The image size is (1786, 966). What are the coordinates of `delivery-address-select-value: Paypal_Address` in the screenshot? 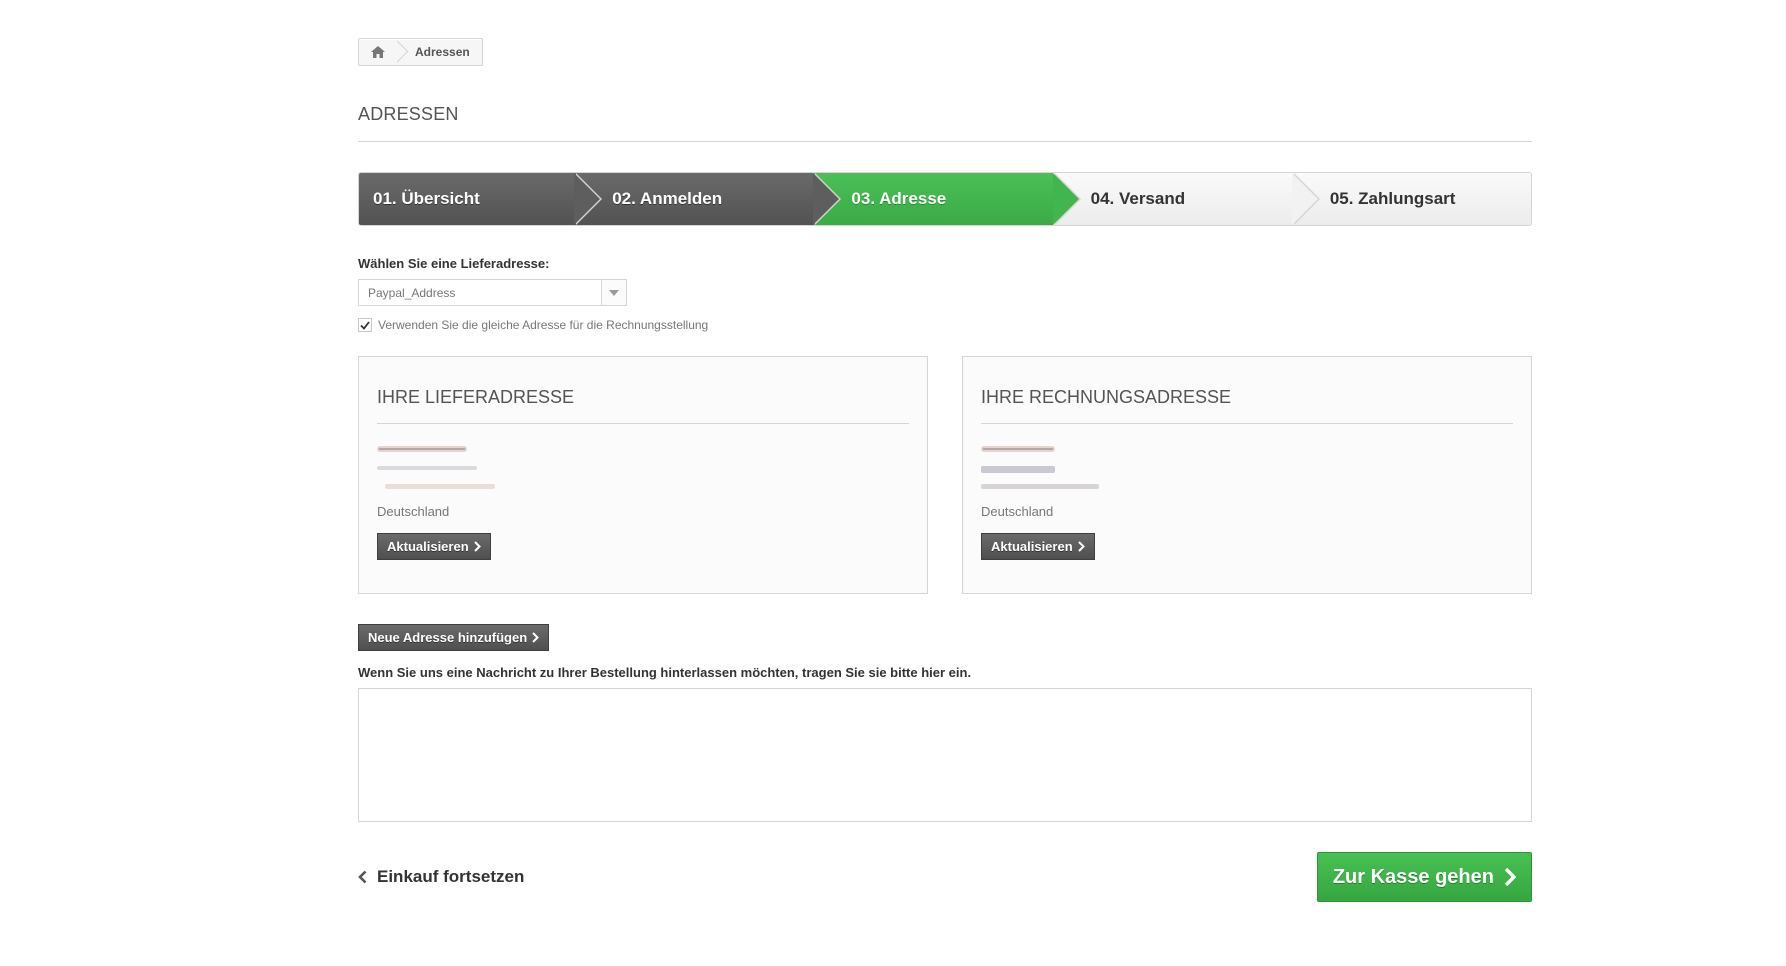 It's located at (412, 292).